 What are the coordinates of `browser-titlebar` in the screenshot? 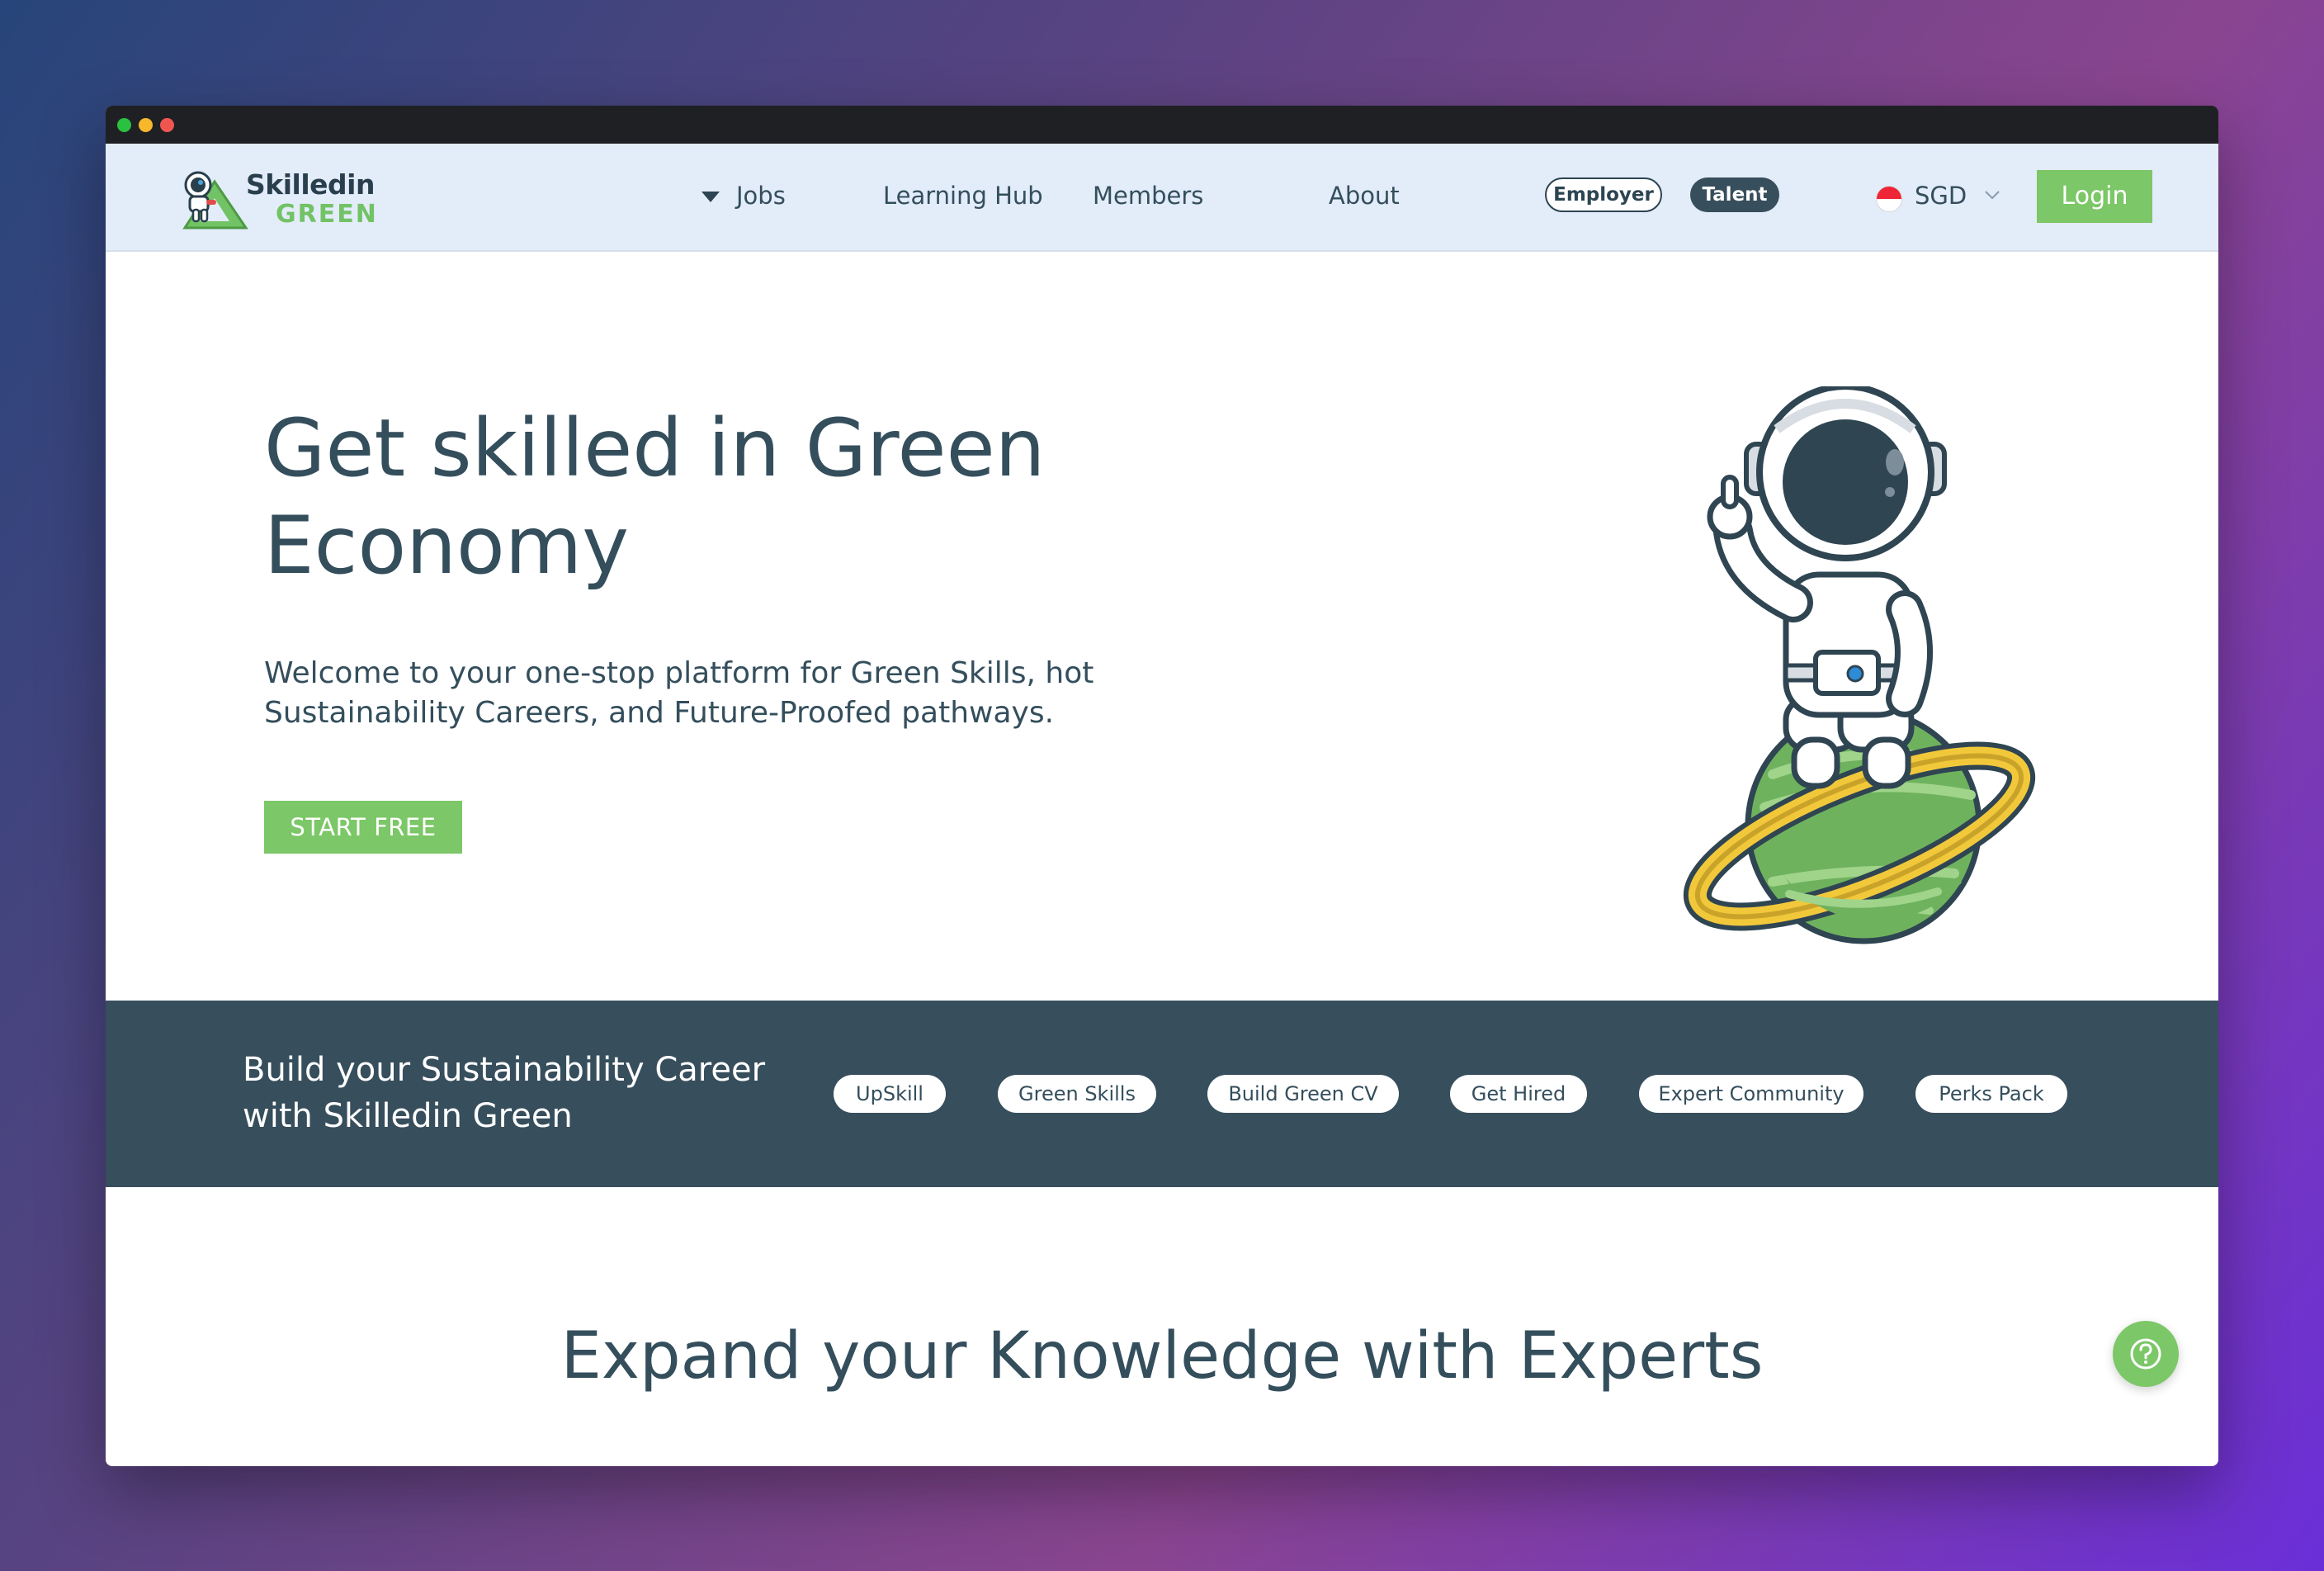 It's located at (1162, 125).